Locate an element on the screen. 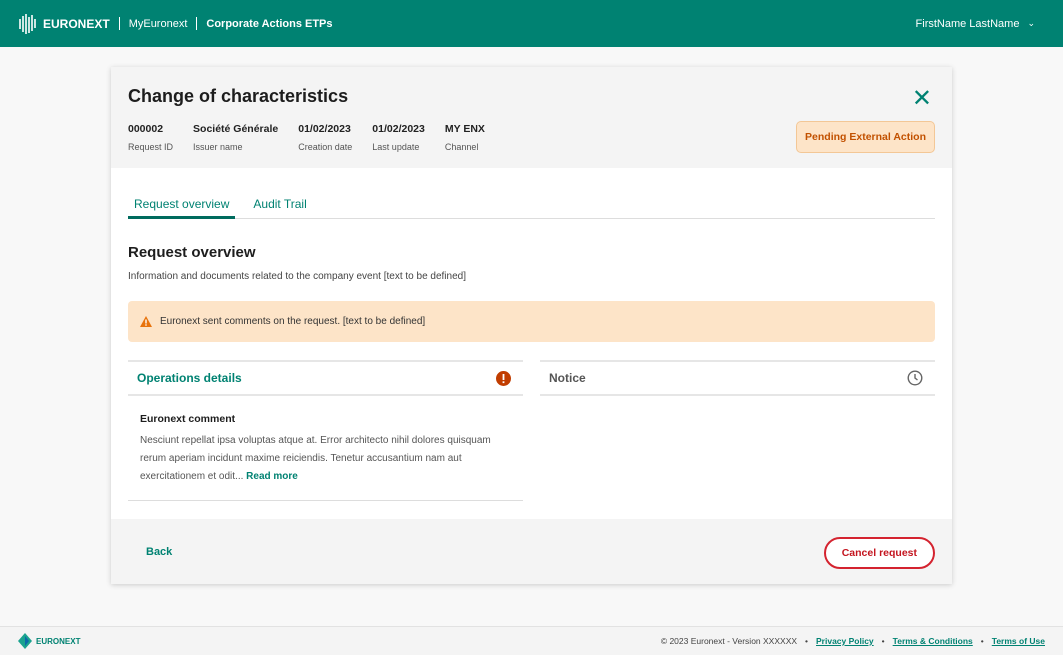 Image resolution: width=1063 pixels, height=655 pixels. read-more-link: Read more is located at coordinates (272, 476).